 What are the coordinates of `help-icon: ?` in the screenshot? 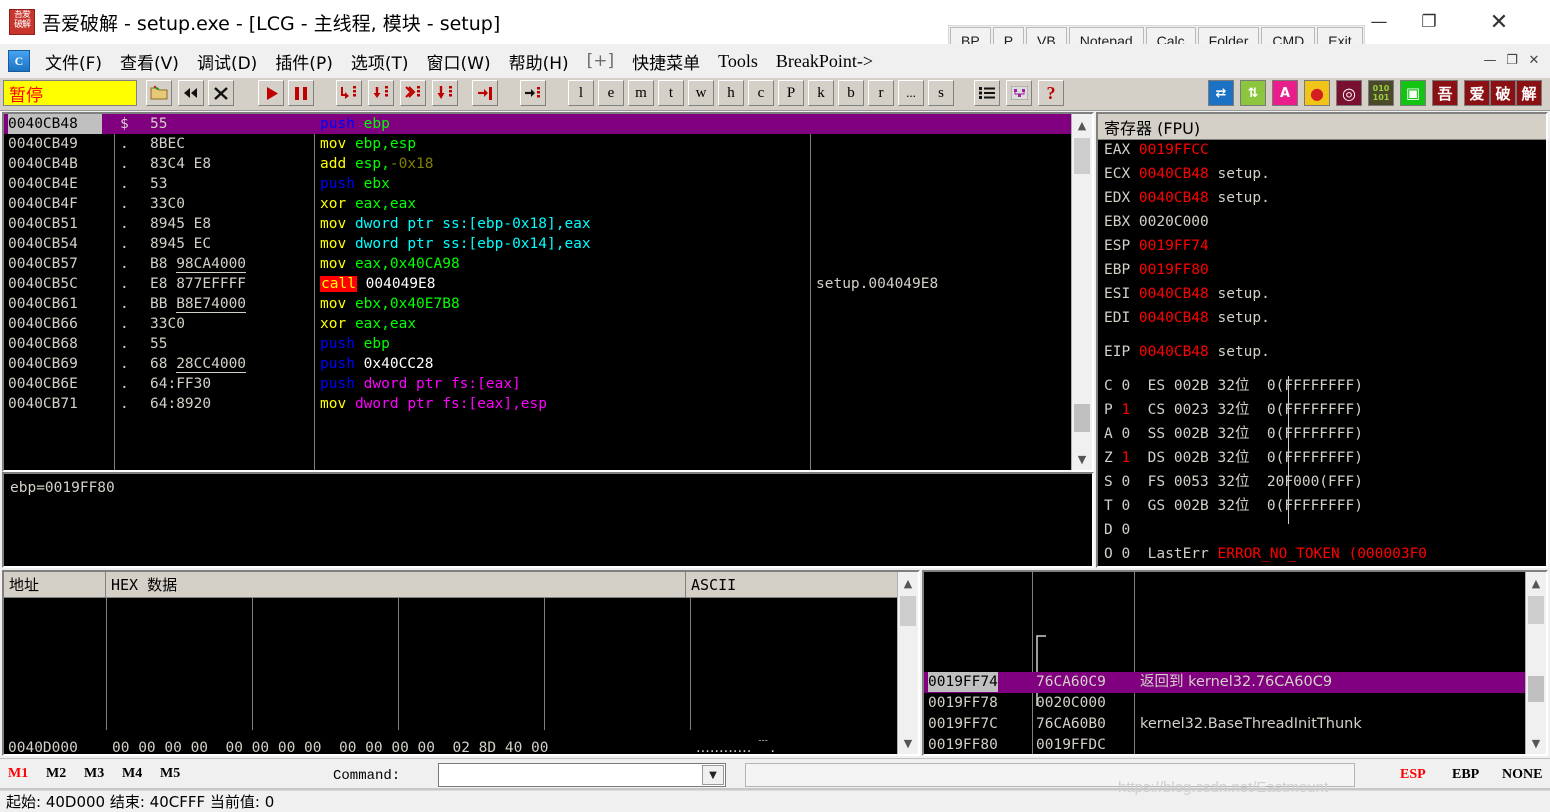 It's located at (1051, 93).